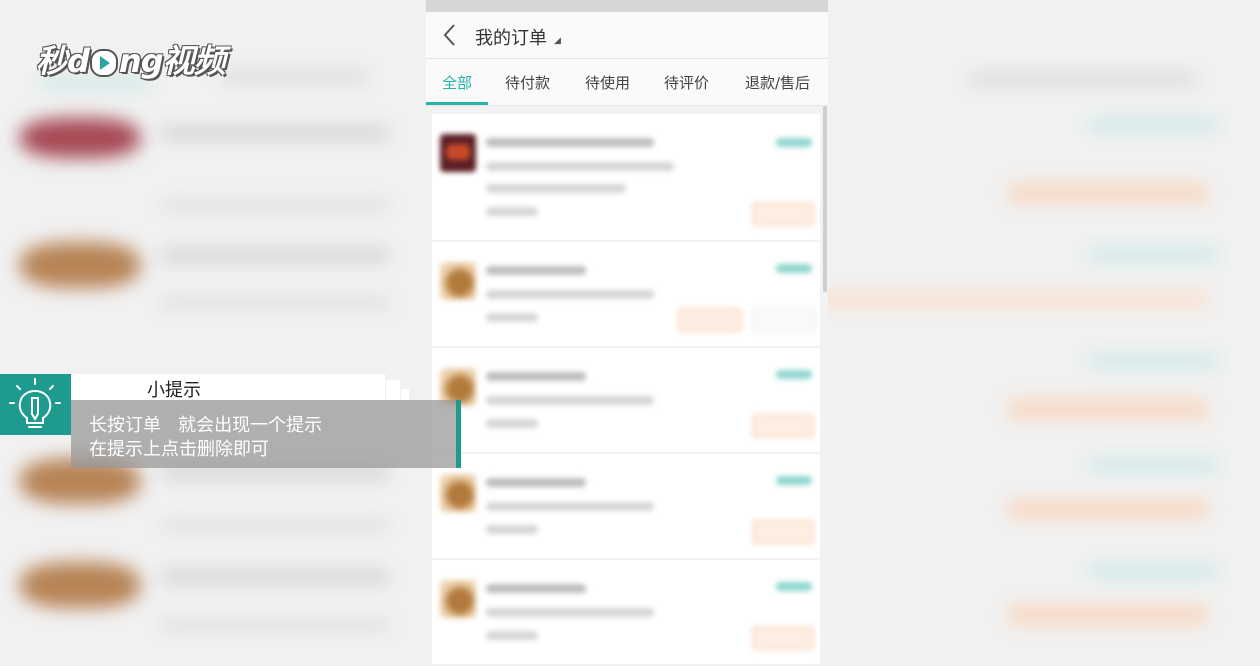  I want to click on active-tab-indicator, so click(457, 103).